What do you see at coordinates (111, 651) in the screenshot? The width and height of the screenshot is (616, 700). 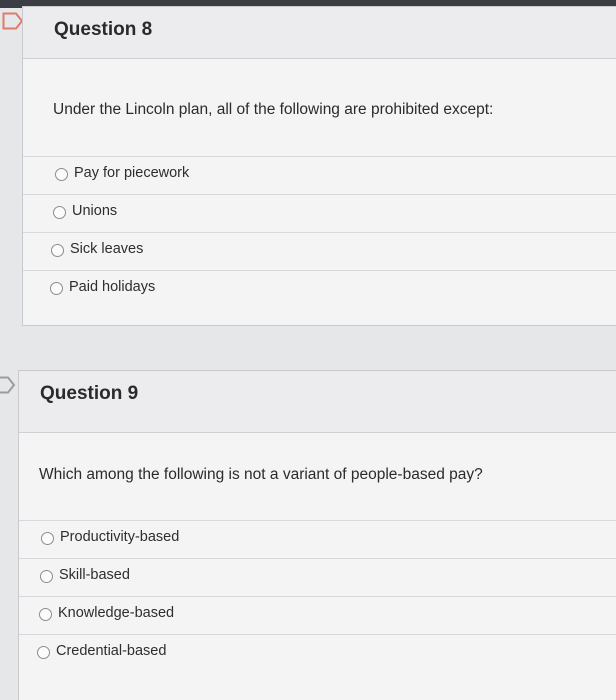 I see `option-label: Credential-based` at bounding box center [111, 651].